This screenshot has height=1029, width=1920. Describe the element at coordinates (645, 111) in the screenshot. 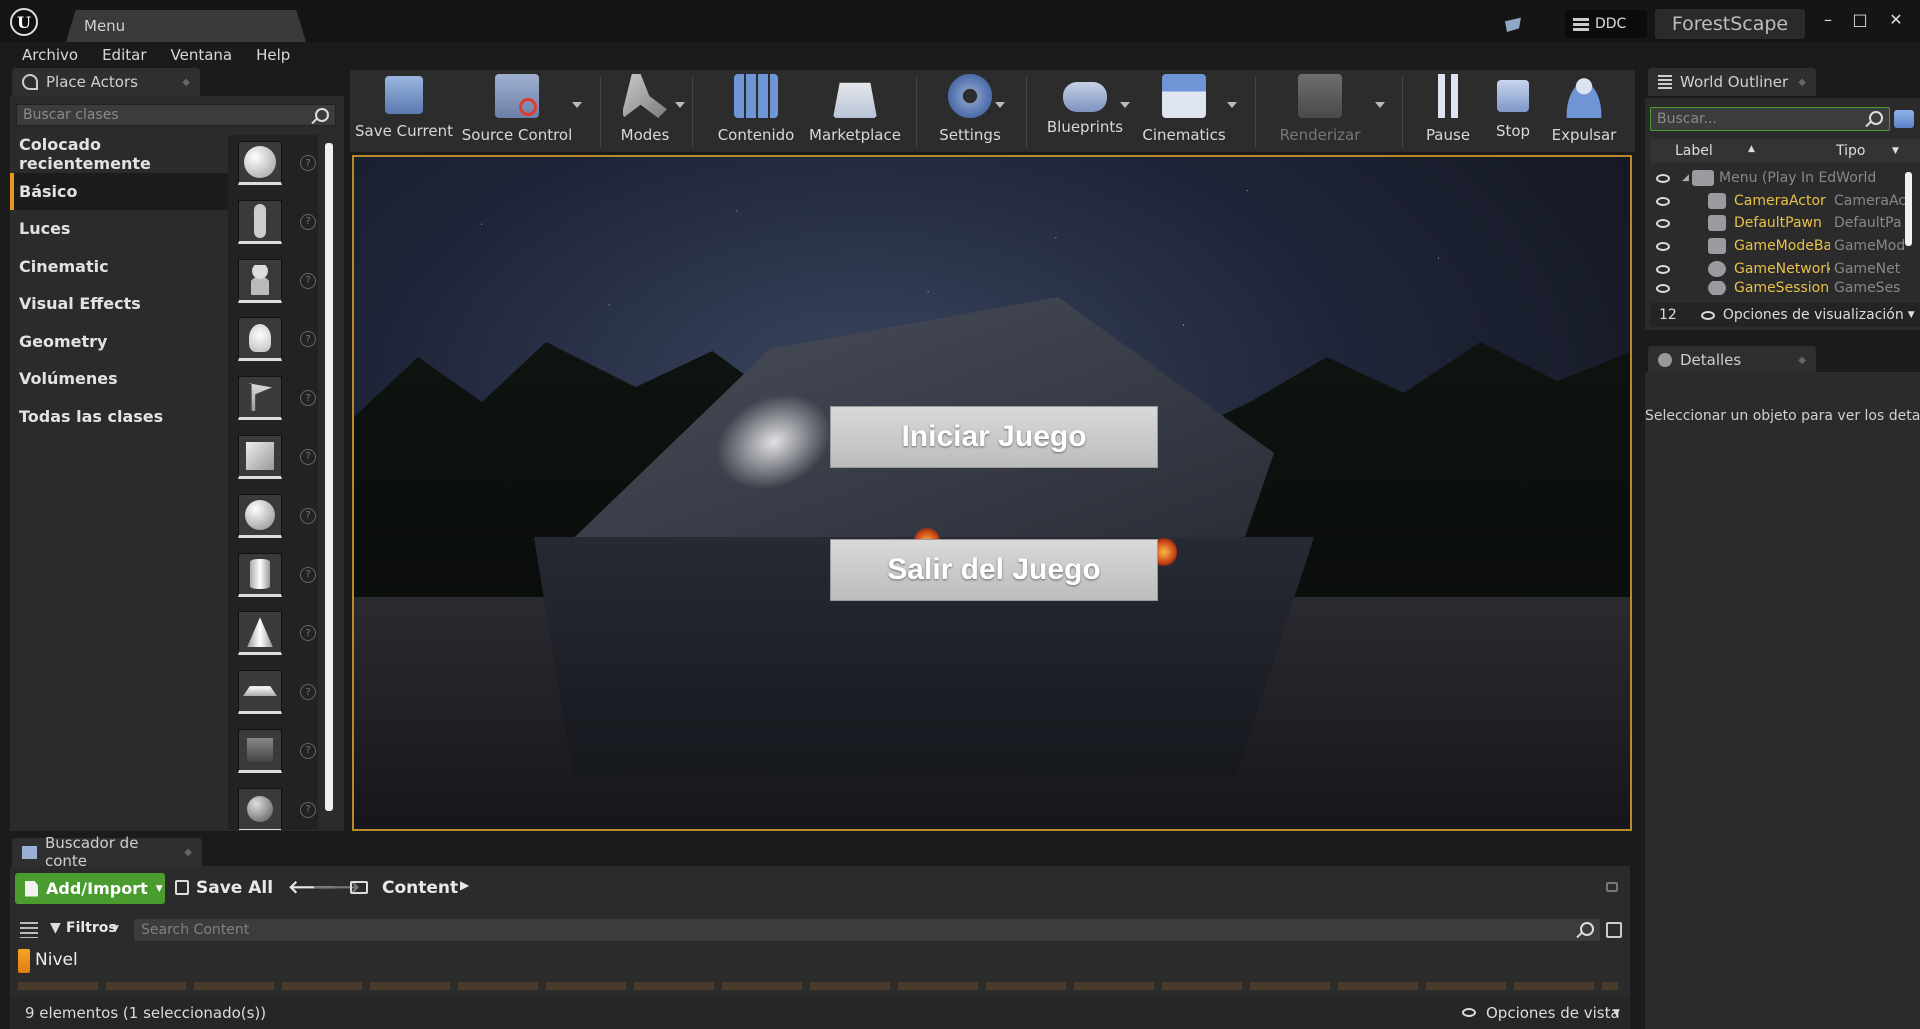

I see `modes-button: Modes` at that location.